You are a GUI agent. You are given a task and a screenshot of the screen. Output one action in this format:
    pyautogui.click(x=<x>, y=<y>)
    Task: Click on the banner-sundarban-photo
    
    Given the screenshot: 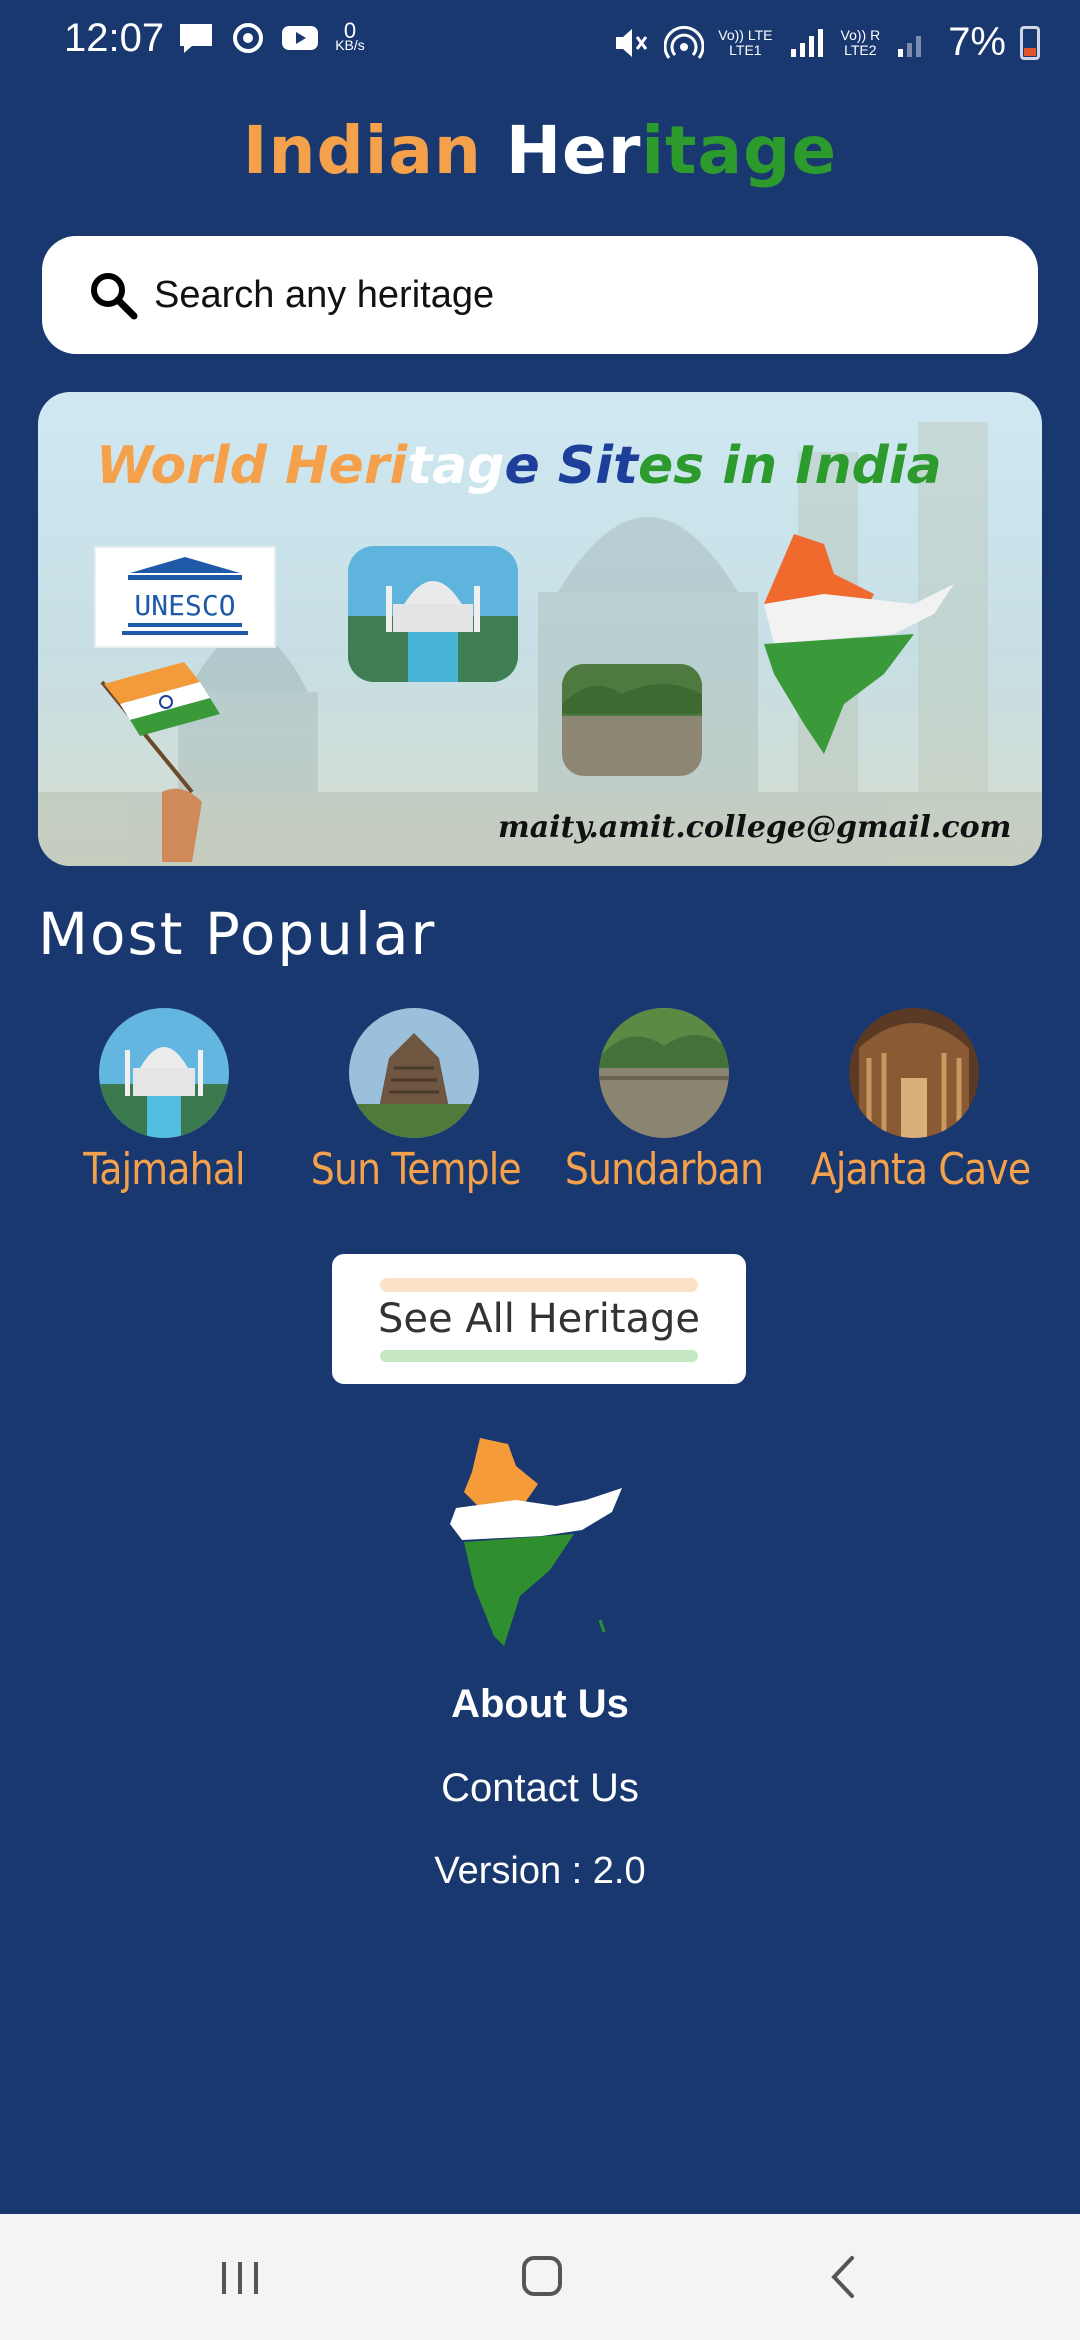 What is the action you would take?
    pyautogui.click(x=632, y=720)
    